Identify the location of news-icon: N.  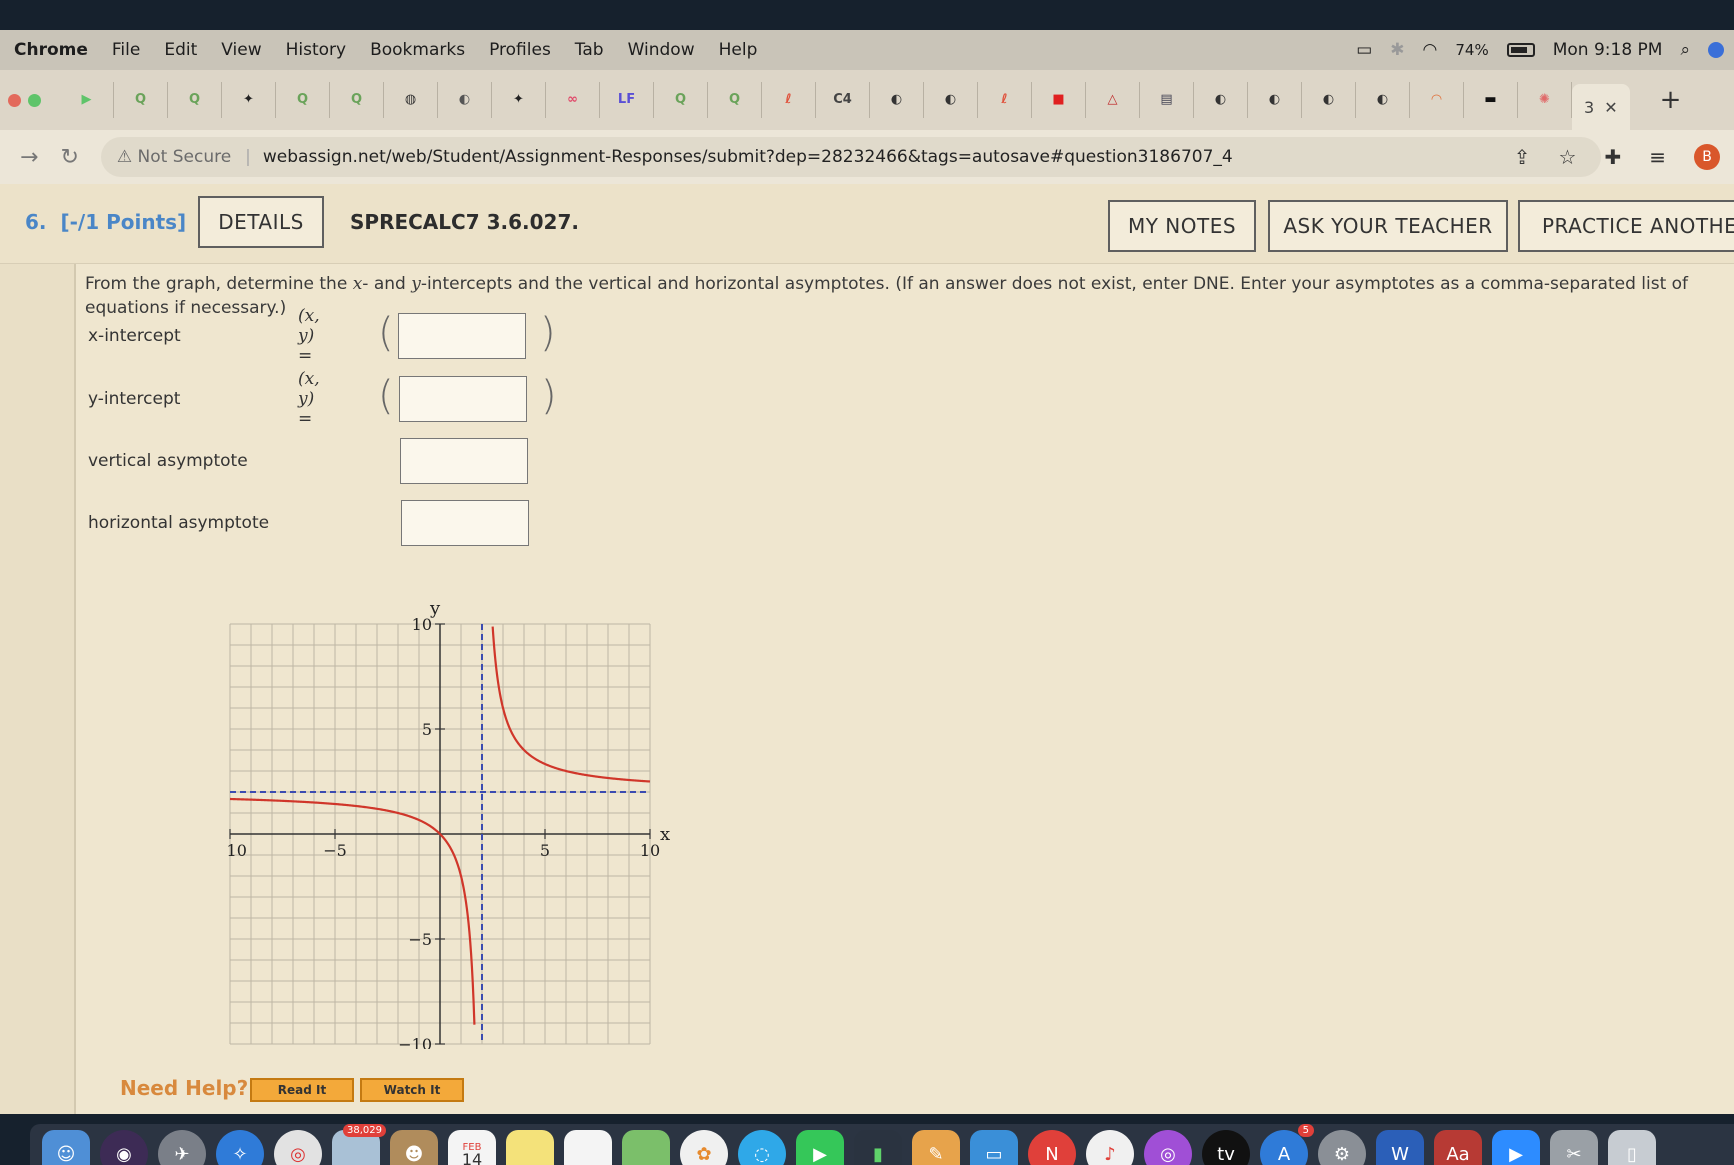
(1052, 1147).